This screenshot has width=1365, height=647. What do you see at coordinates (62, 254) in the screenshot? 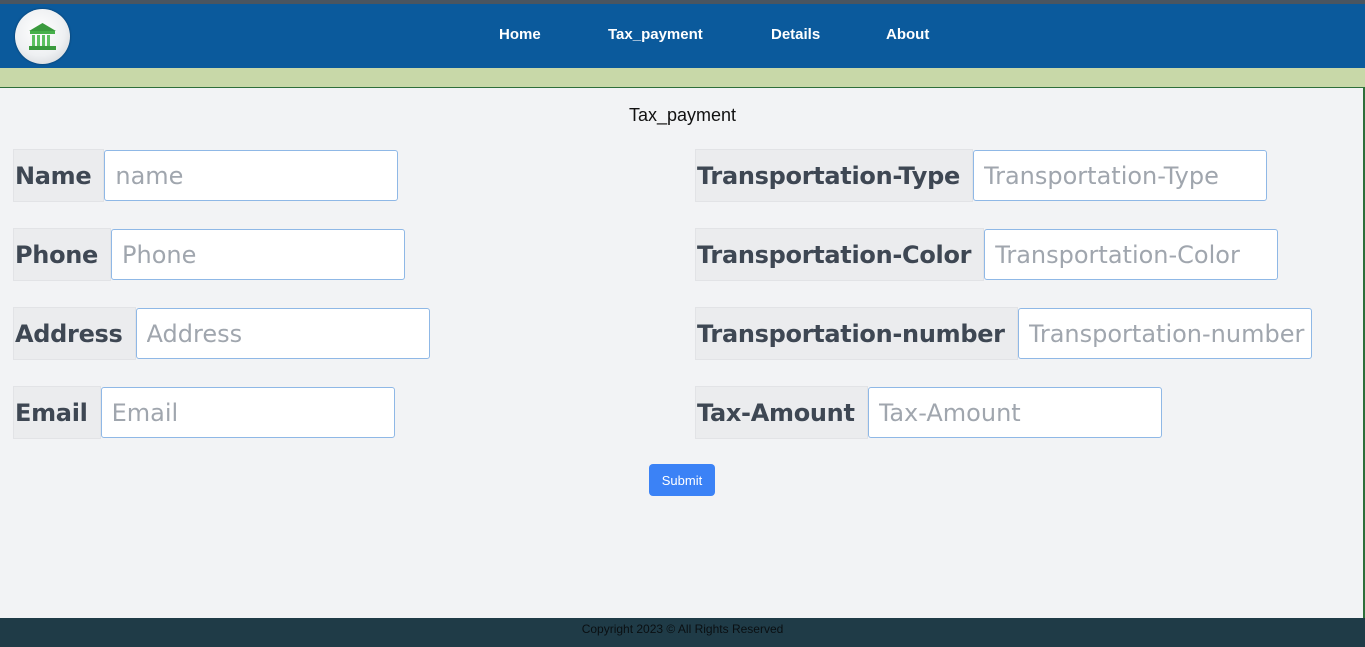
I see `phone-label: Phone` at bounding box center [62, 254].